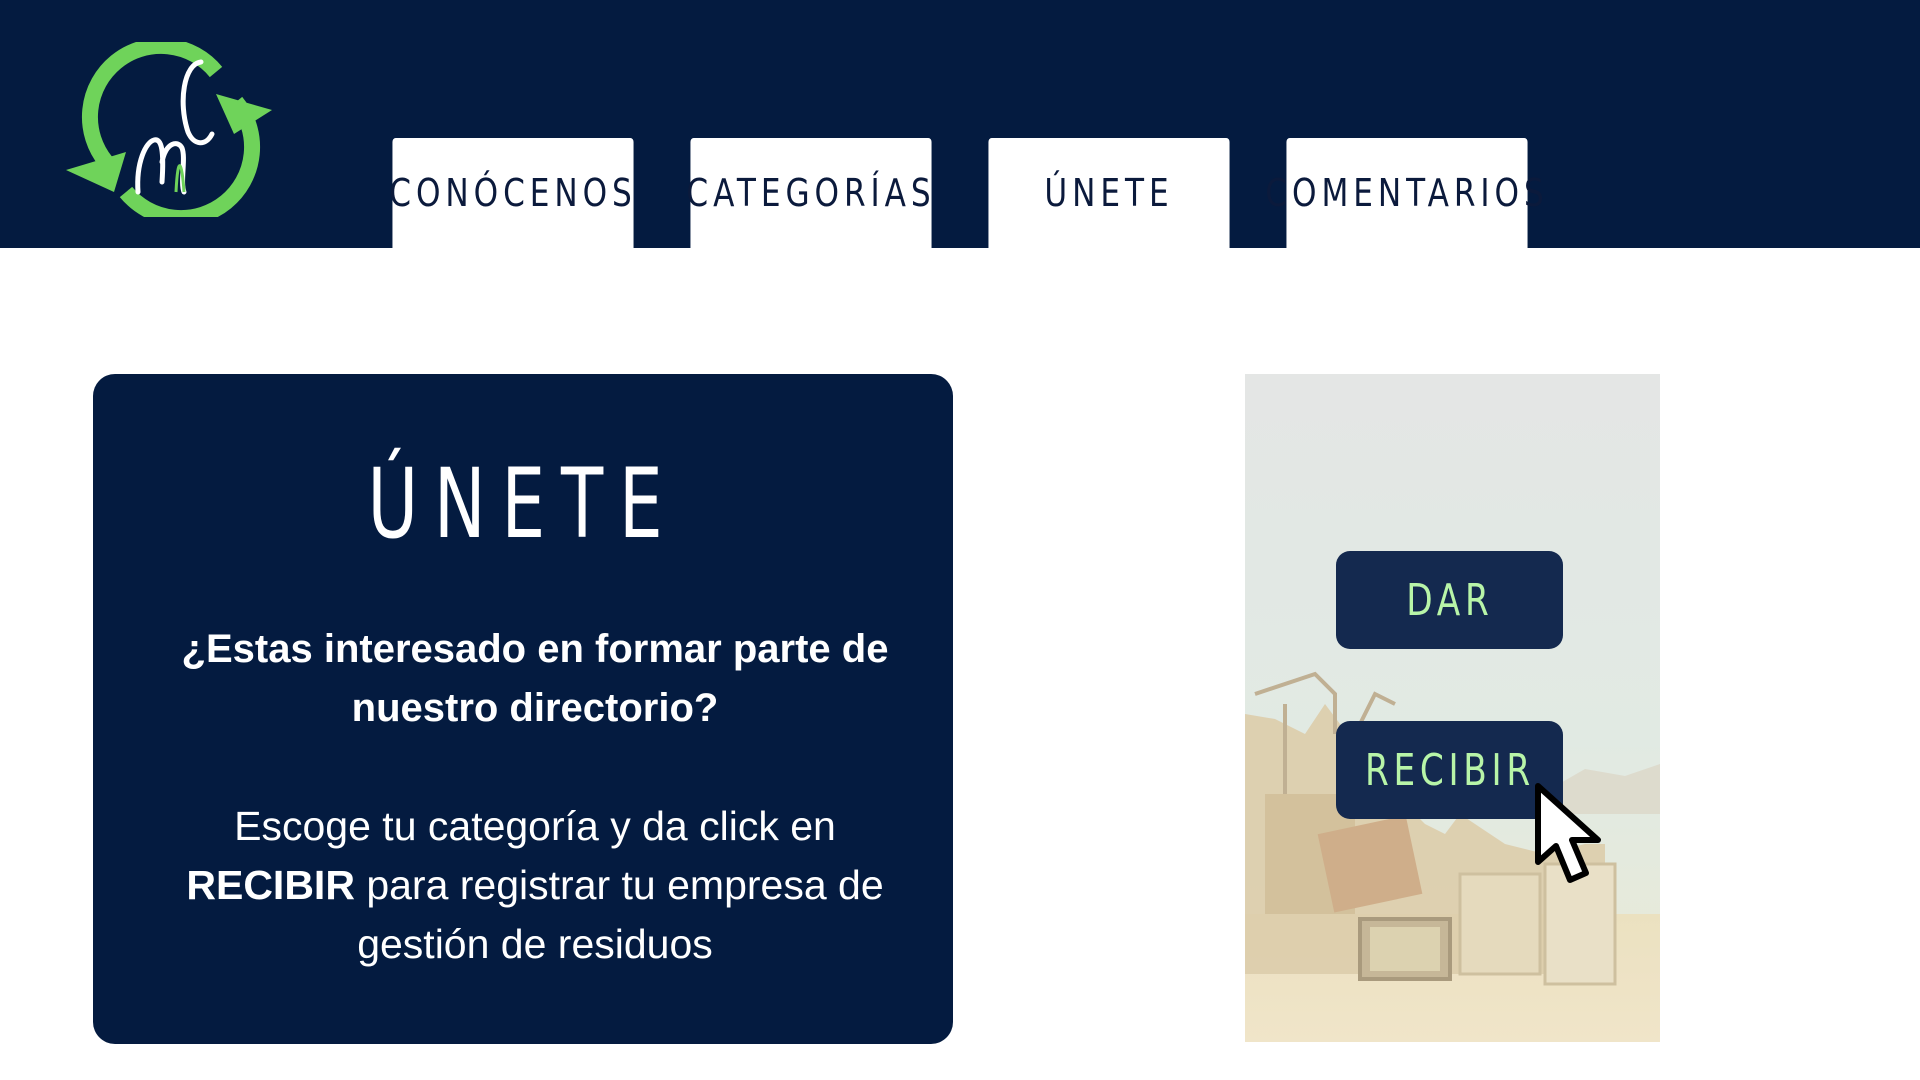 This screenshot has width=1920, height=1080. Describe the element at coordinates (619, 885) in the screenshot. I see `desc-line-2: para registrar tu empresa de` at that location.